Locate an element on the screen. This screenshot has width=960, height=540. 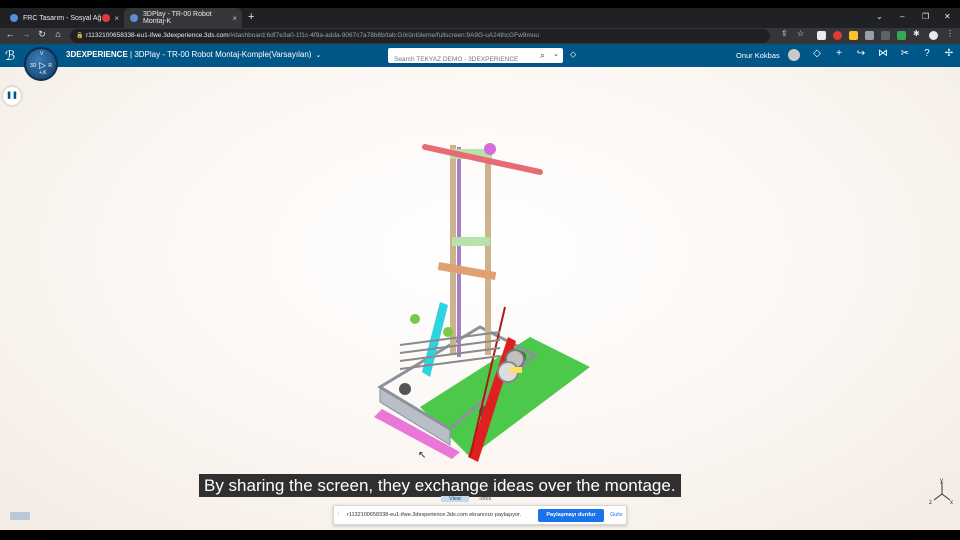
x-axis-line is located at coordinates (946, 497).